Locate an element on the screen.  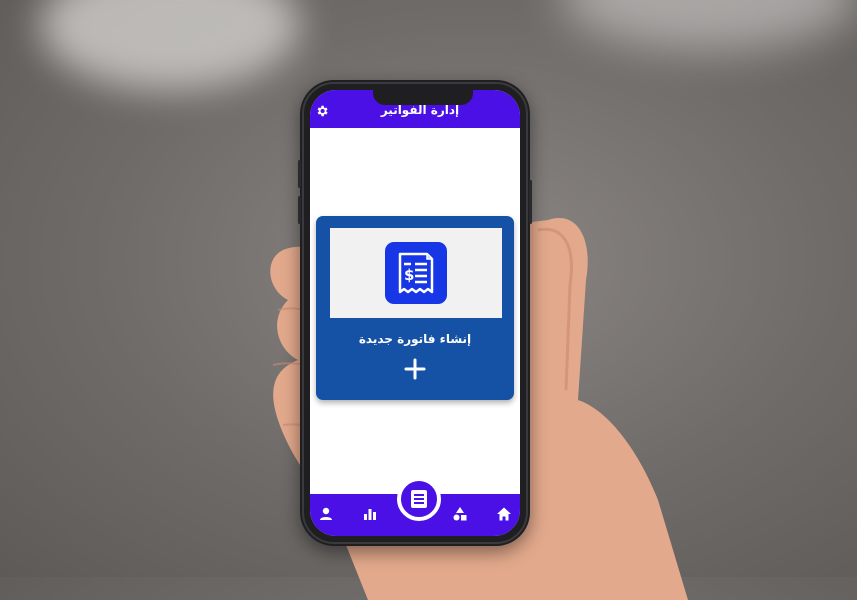
phone-power-button is located at coordinates (530, 202).